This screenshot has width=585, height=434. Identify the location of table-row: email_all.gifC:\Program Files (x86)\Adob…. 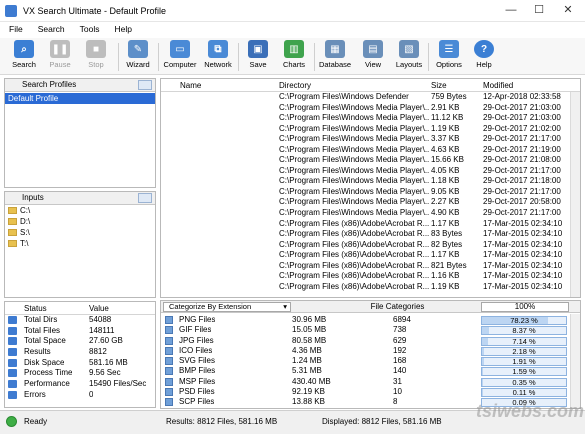
(370, 276).